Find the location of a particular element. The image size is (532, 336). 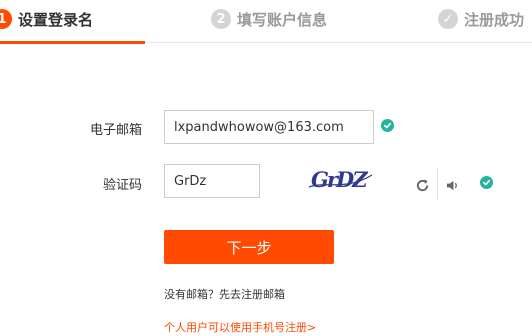

captcha-input: GrDz is located at coordinates (212, 181).